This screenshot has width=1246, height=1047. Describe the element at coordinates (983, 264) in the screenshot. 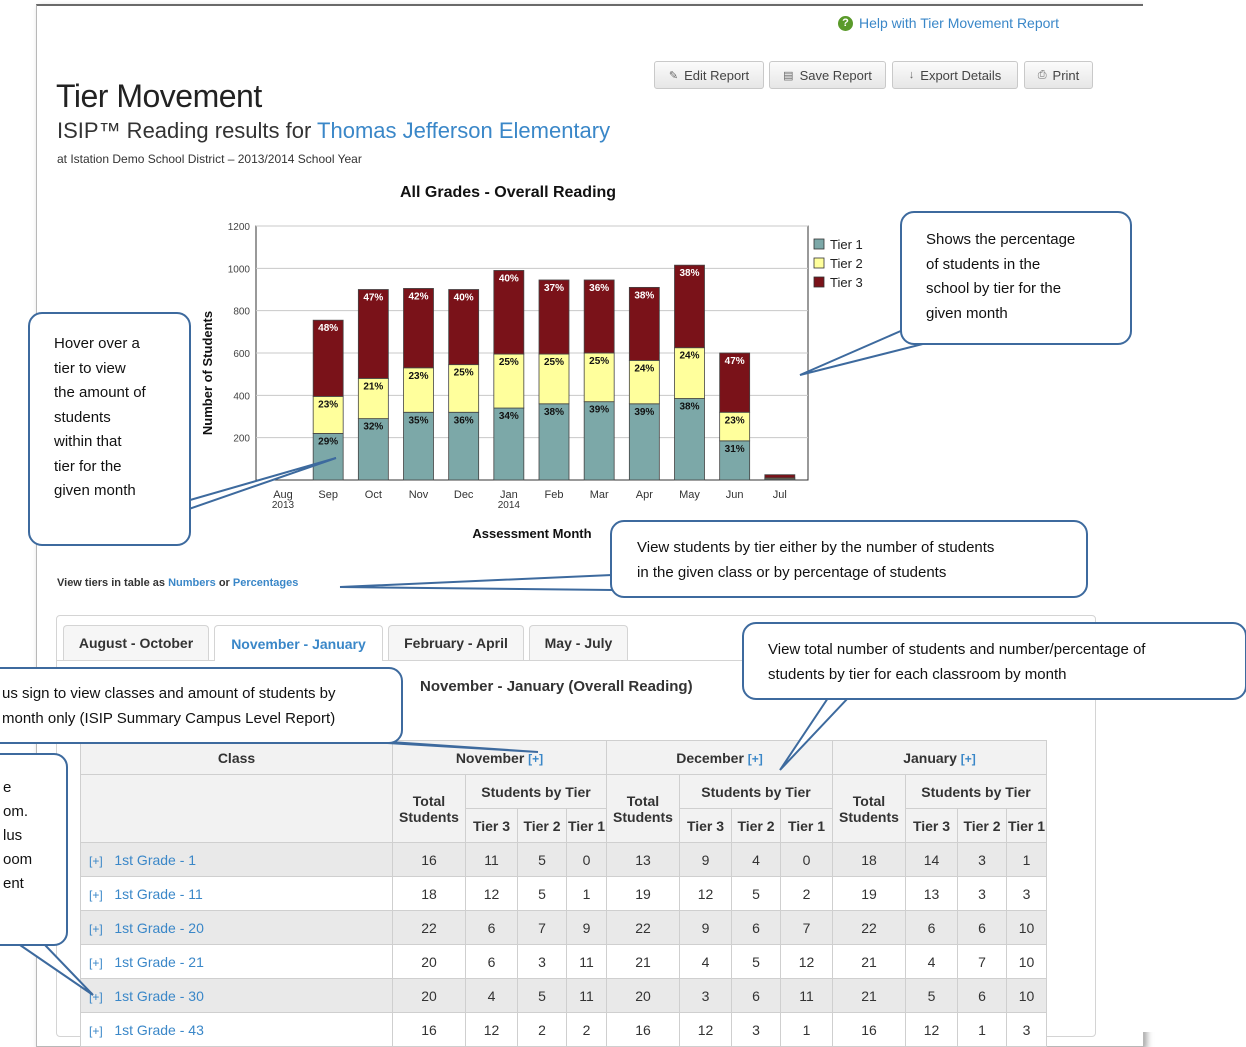

I see `callout-line: of students in the` at that location.